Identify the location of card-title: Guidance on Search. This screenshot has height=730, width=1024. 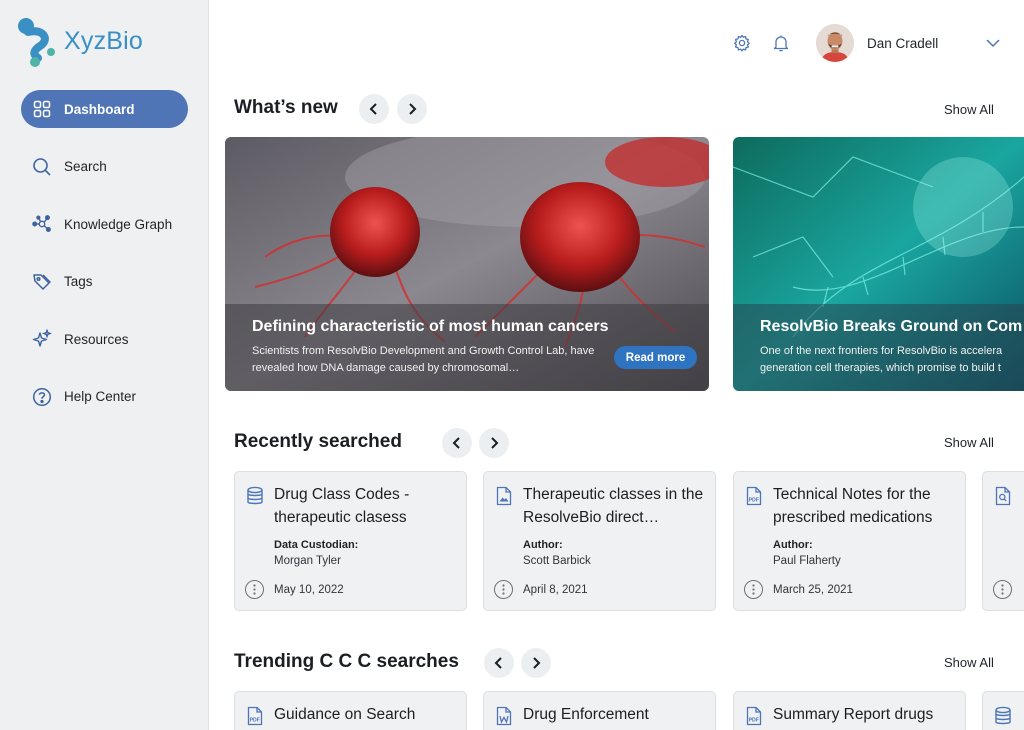
(345, 714).